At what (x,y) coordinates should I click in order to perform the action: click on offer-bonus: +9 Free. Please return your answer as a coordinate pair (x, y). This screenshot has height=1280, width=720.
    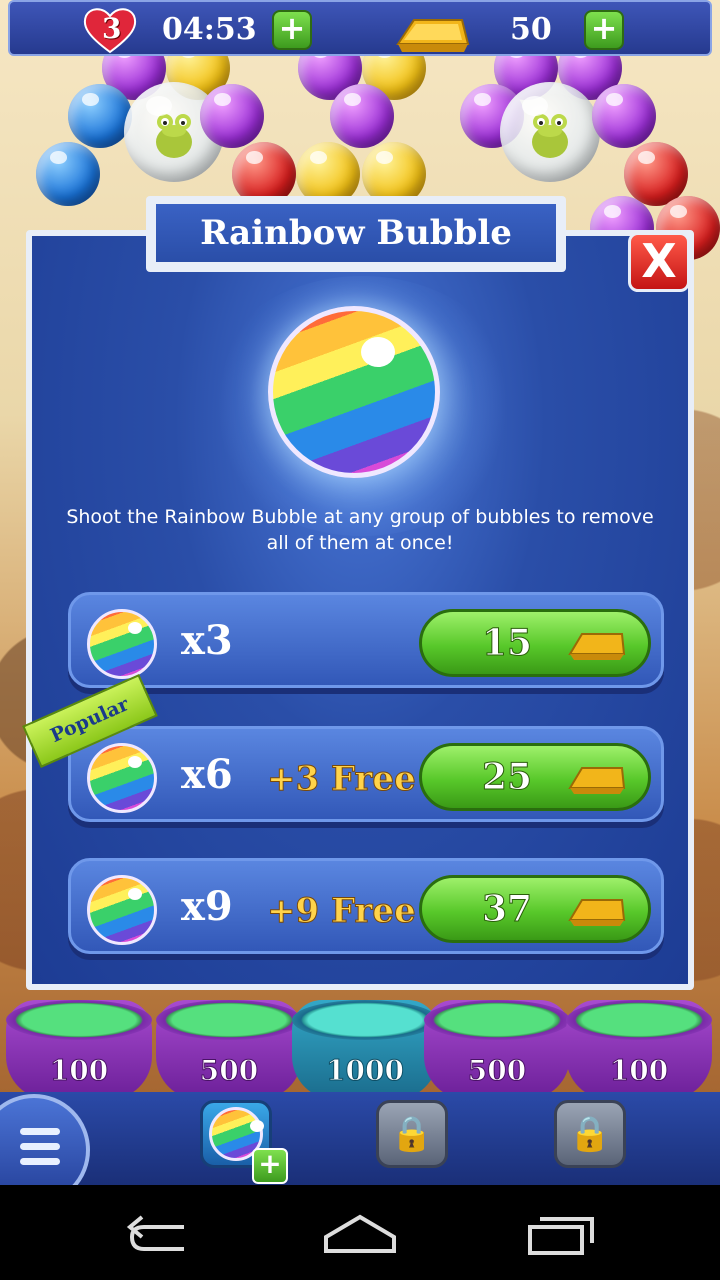
    Looking at the image, I should click on (342, 911).